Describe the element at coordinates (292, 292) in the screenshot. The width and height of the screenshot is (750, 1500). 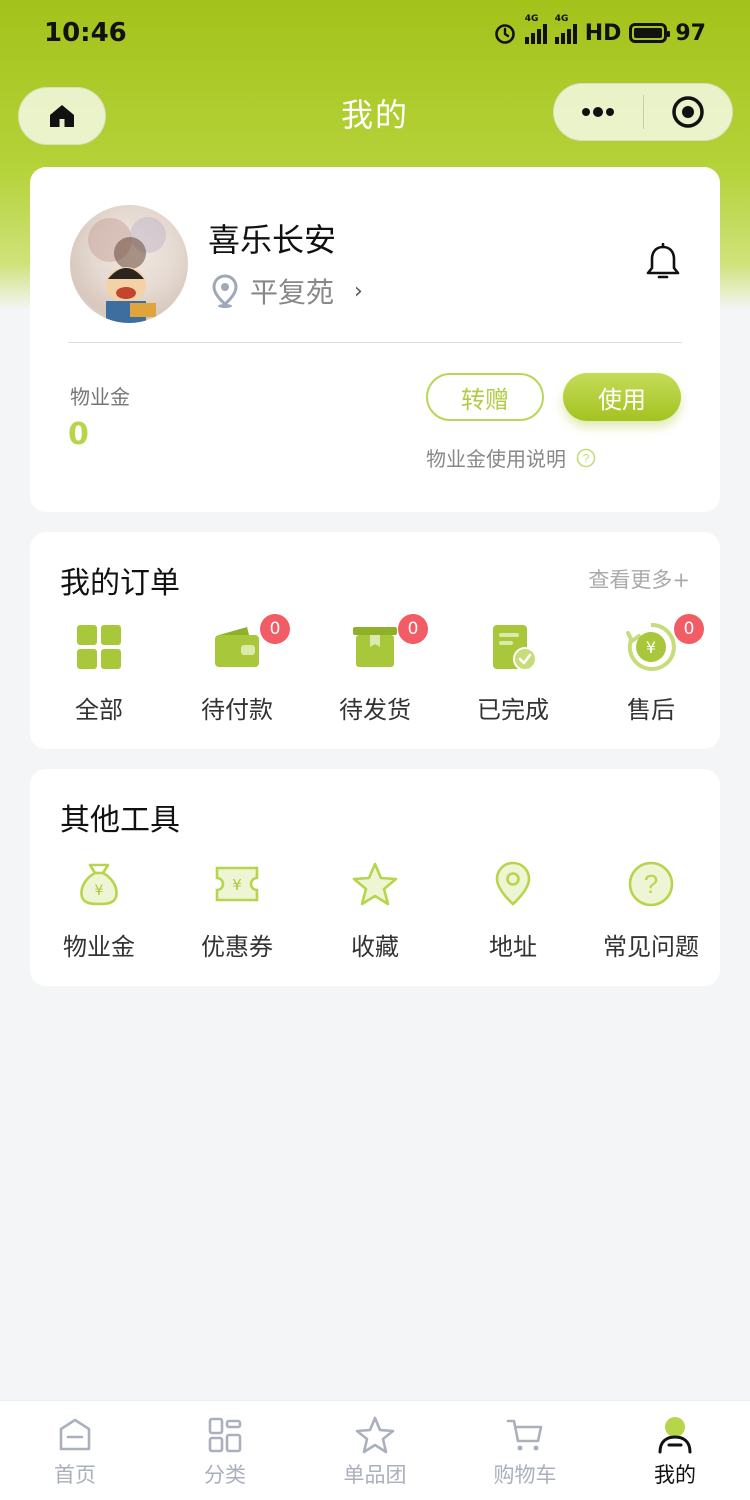
I see `community-name: 平复苑` at that location.